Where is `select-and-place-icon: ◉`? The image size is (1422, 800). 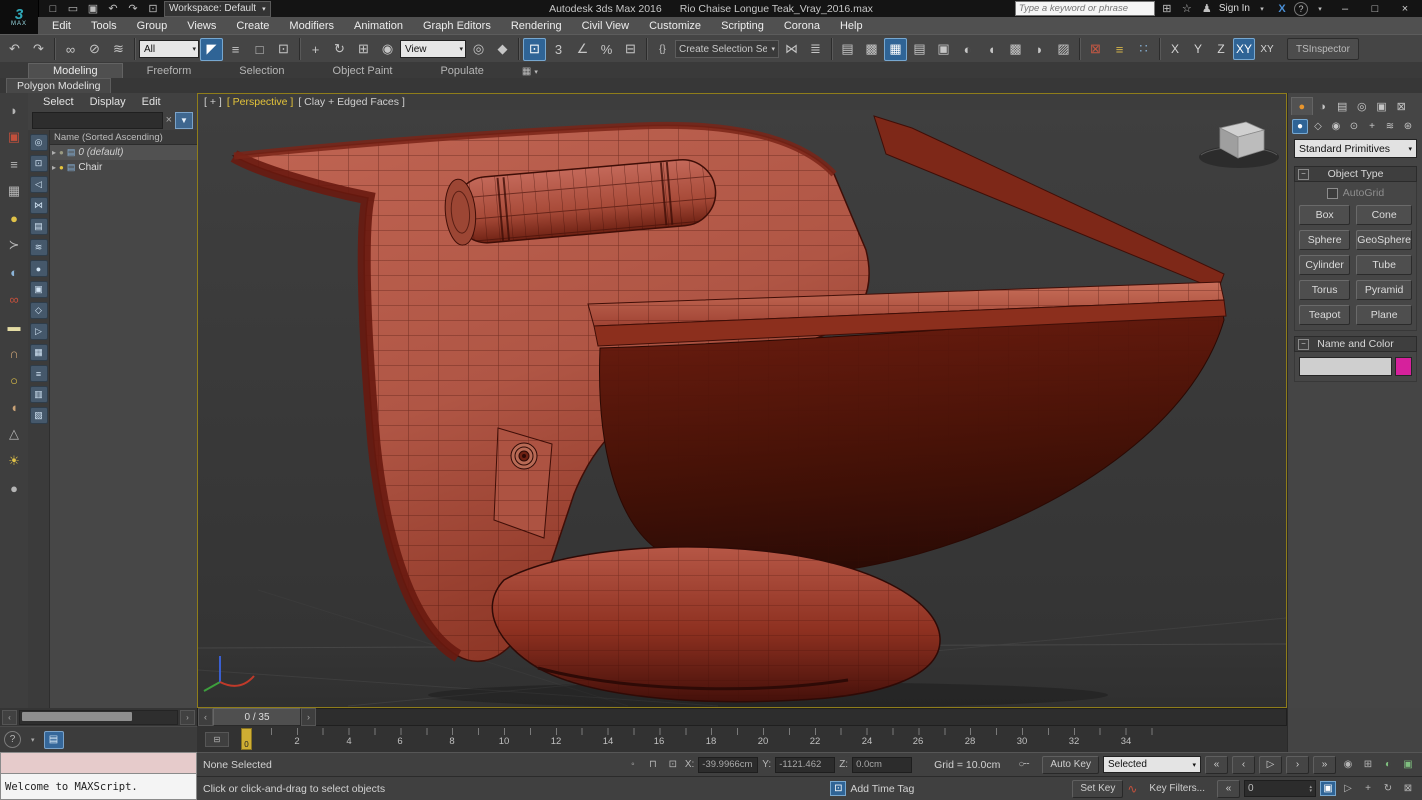
select-and-place-icon: ◉ is located at coordinates (387, 49).